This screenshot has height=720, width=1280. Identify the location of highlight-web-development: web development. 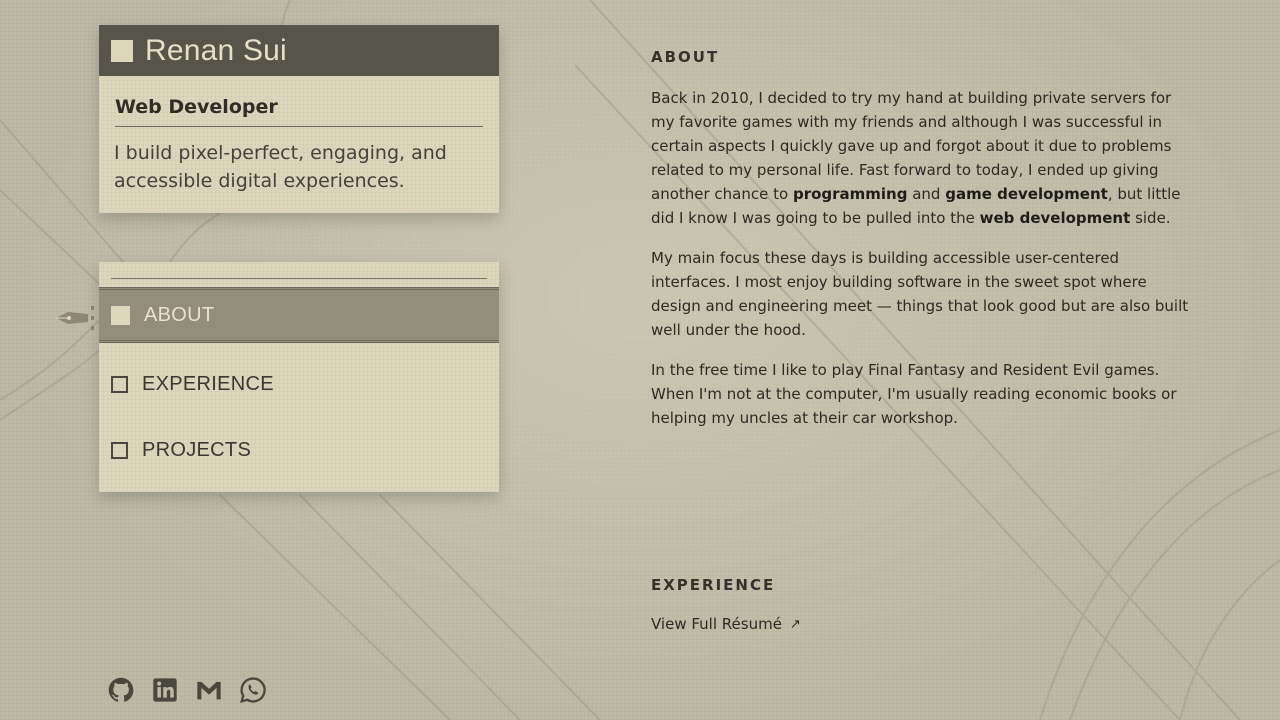
(1055, 218).